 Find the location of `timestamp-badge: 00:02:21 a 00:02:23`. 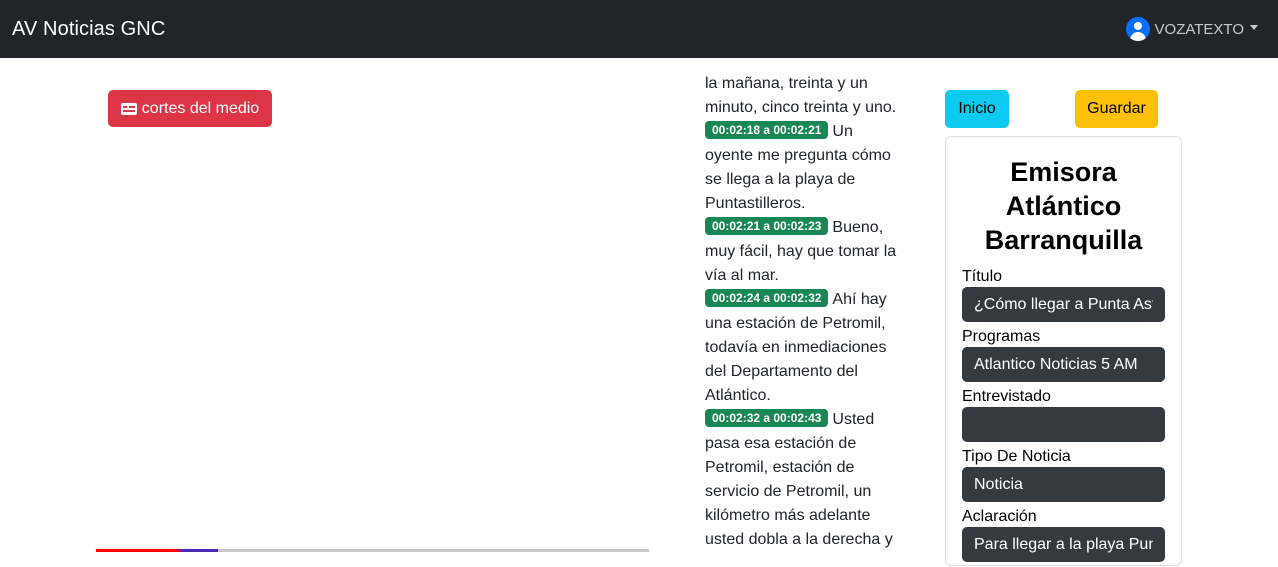

timestamp-badge: 00:02:21 a 00:02:23 is located at coordinates (767, 226).